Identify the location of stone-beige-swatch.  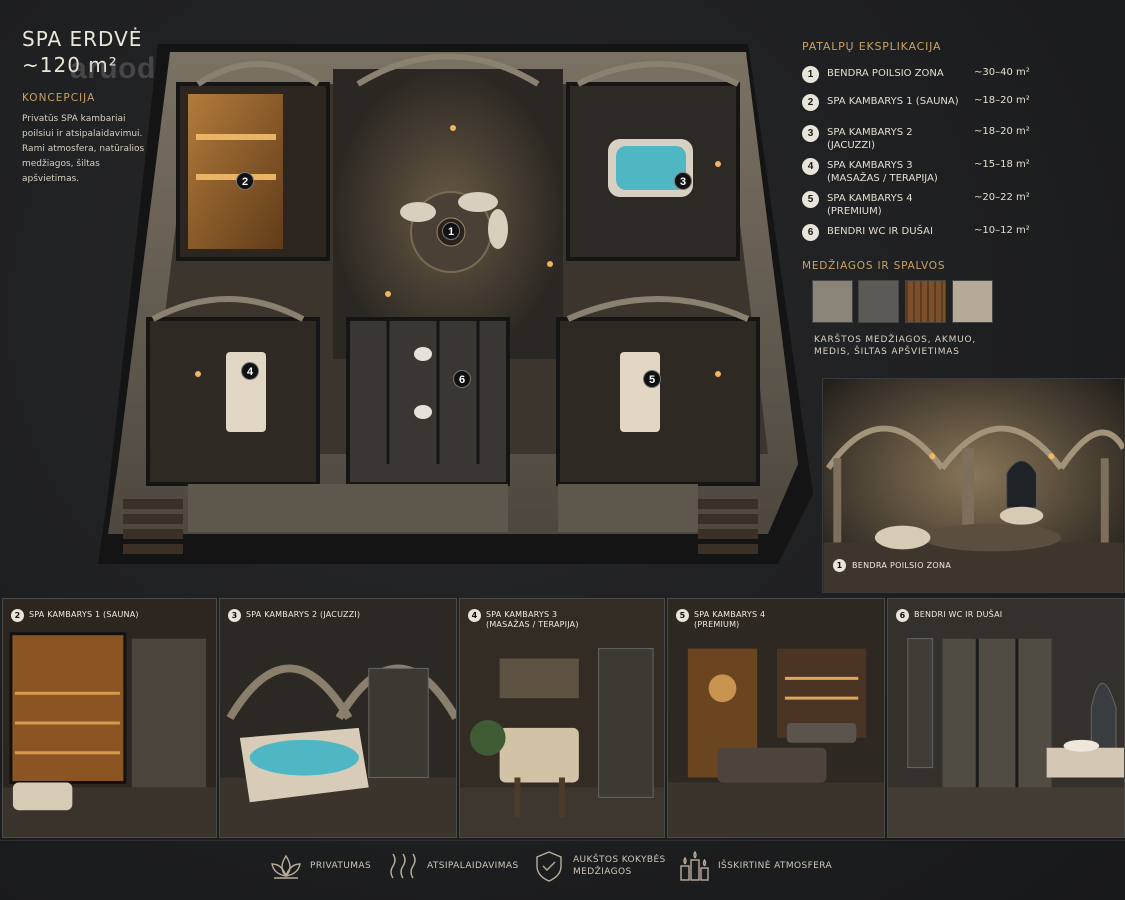
(972, 301).